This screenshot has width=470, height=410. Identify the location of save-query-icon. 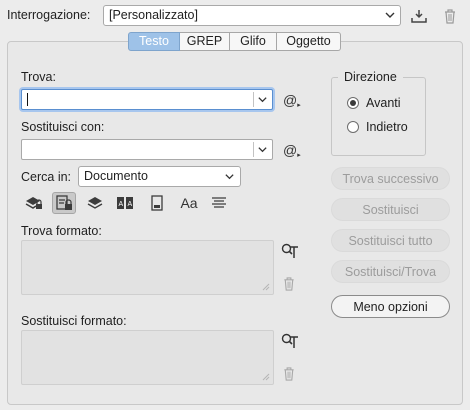
(419, 16).